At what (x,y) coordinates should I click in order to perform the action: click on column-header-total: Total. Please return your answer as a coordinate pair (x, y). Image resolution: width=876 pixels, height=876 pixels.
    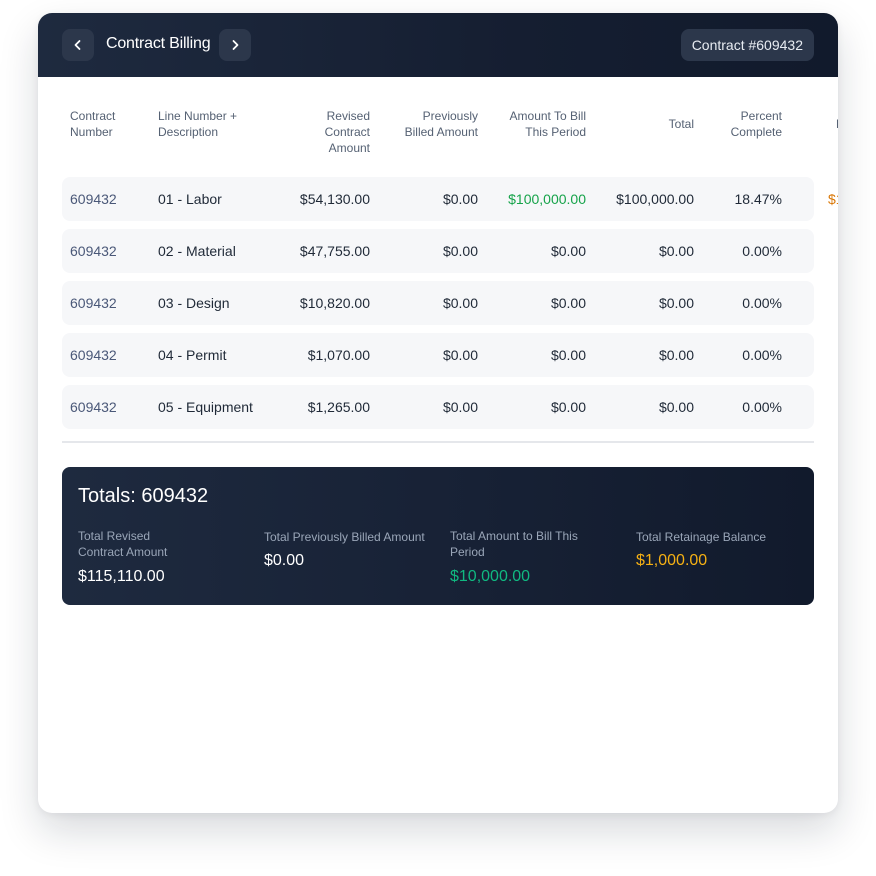
    Looking at the image, I should click on (644, 124).